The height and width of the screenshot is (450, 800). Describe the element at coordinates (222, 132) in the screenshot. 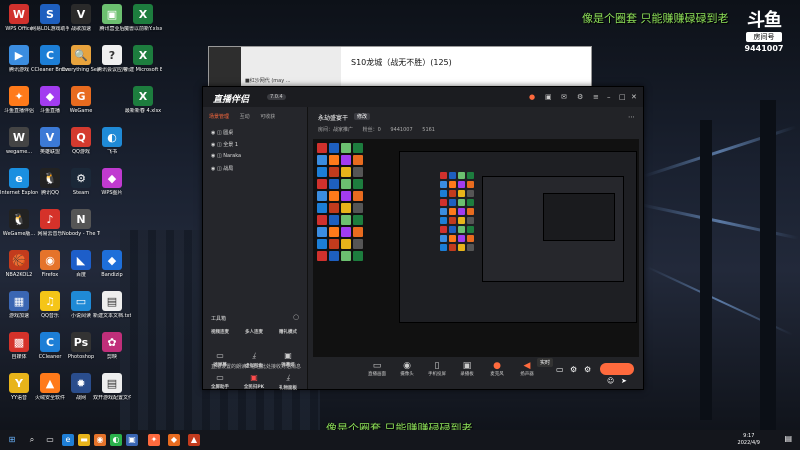

I see `scene-item: ◉ ◫ 圆桌` at that location.